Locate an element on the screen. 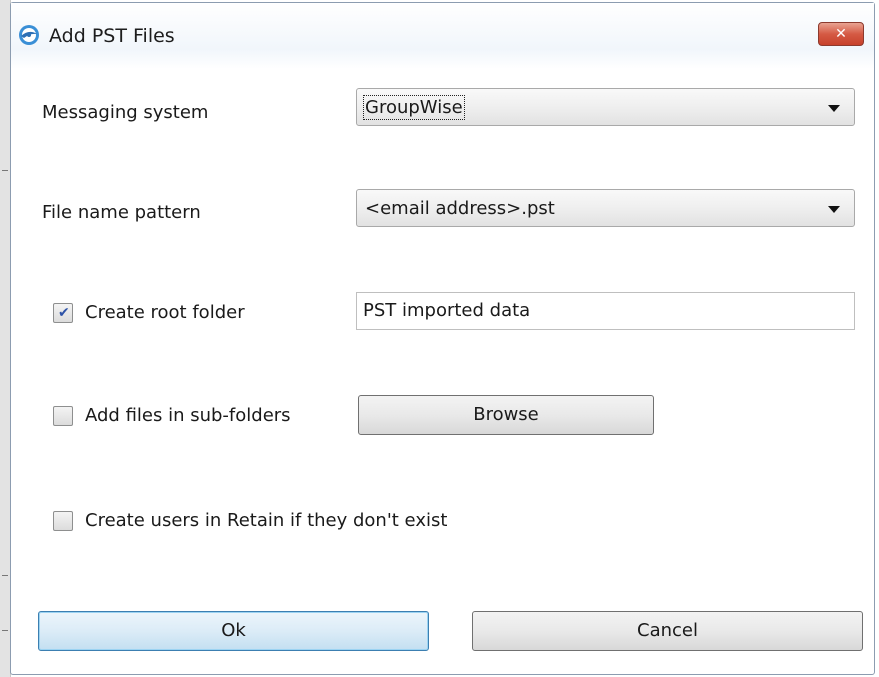  close-icon: ✕ is located at coordinates (841, 34).